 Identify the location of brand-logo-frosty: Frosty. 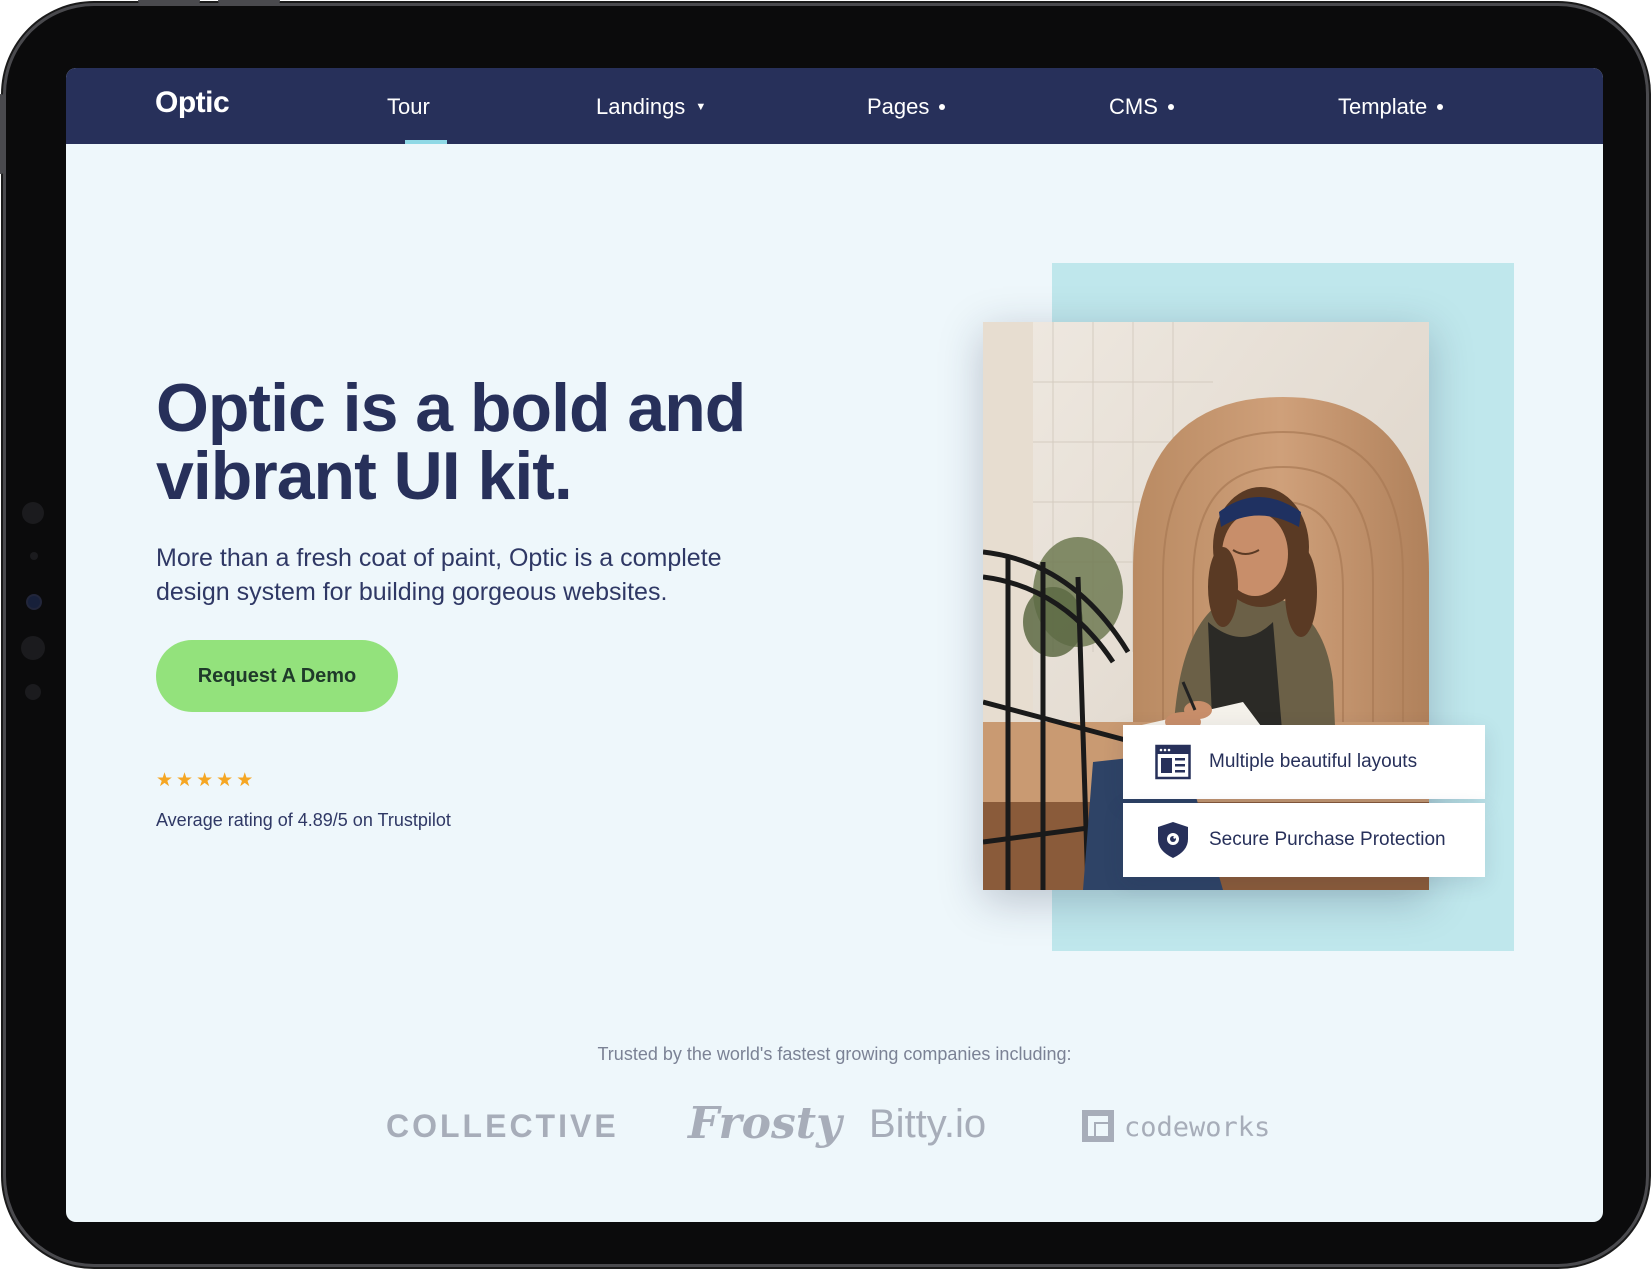
(765, 1123).